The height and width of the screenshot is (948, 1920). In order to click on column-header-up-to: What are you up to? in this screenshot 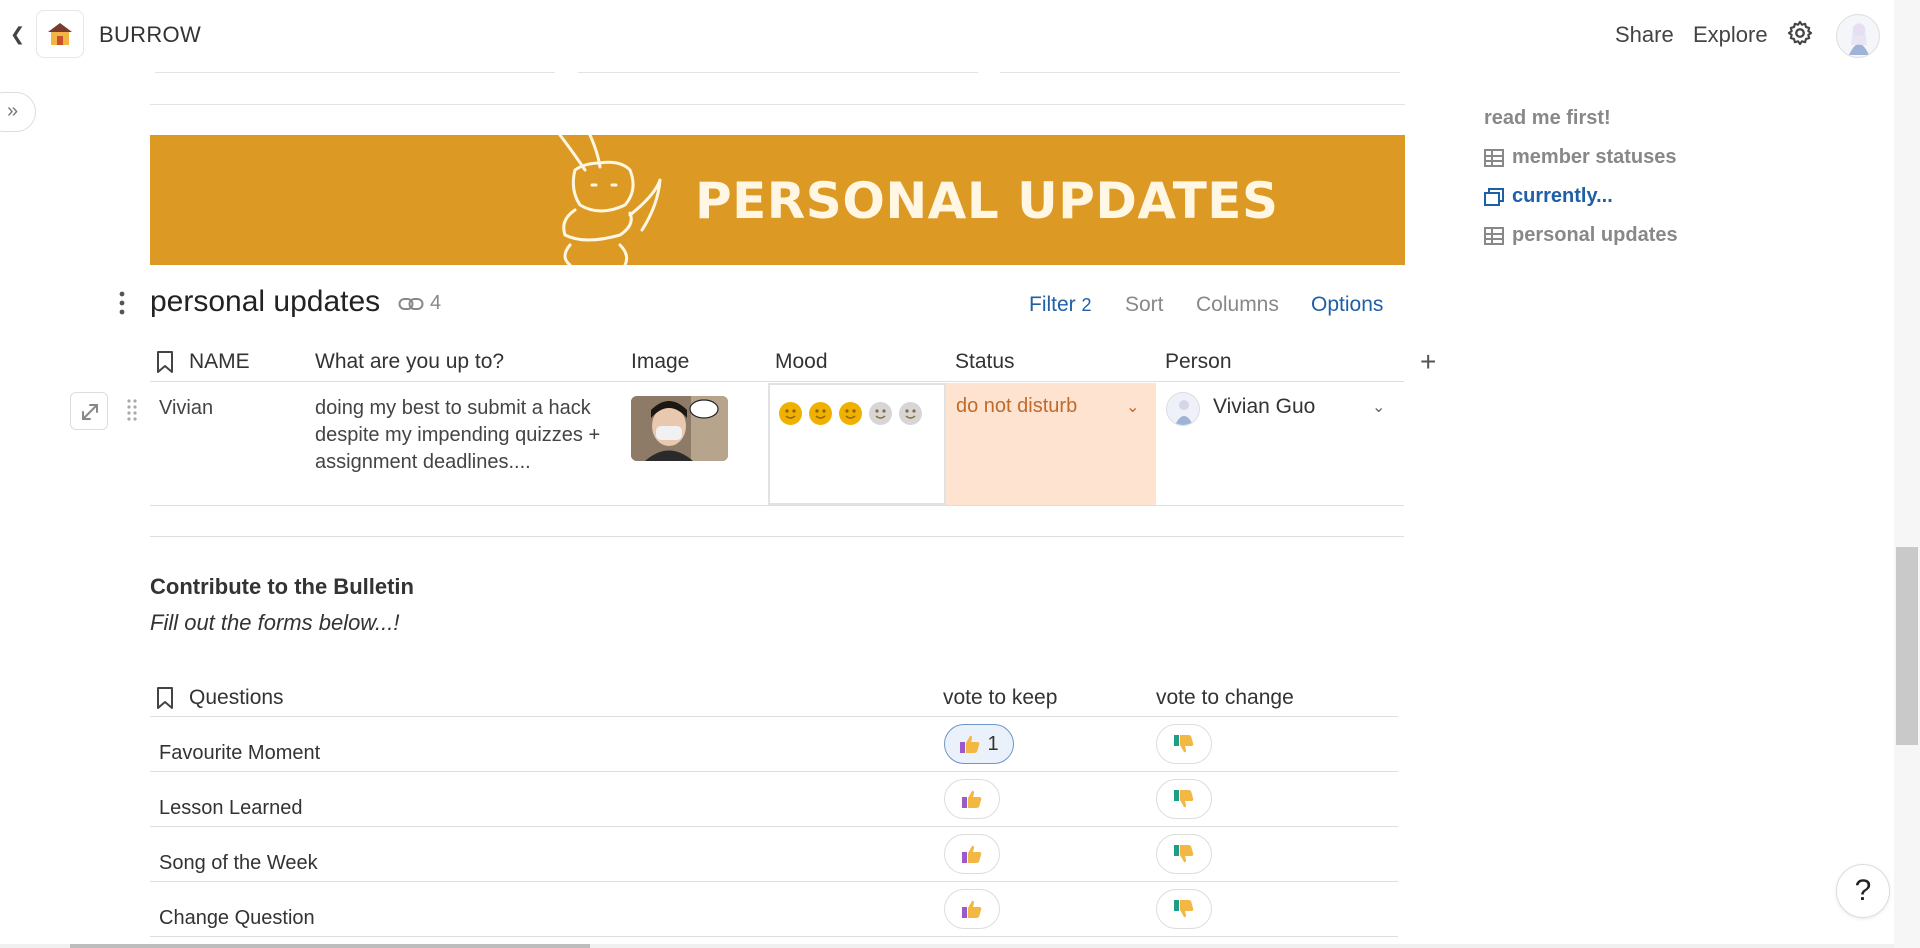, I will do `click(409, 362)`.